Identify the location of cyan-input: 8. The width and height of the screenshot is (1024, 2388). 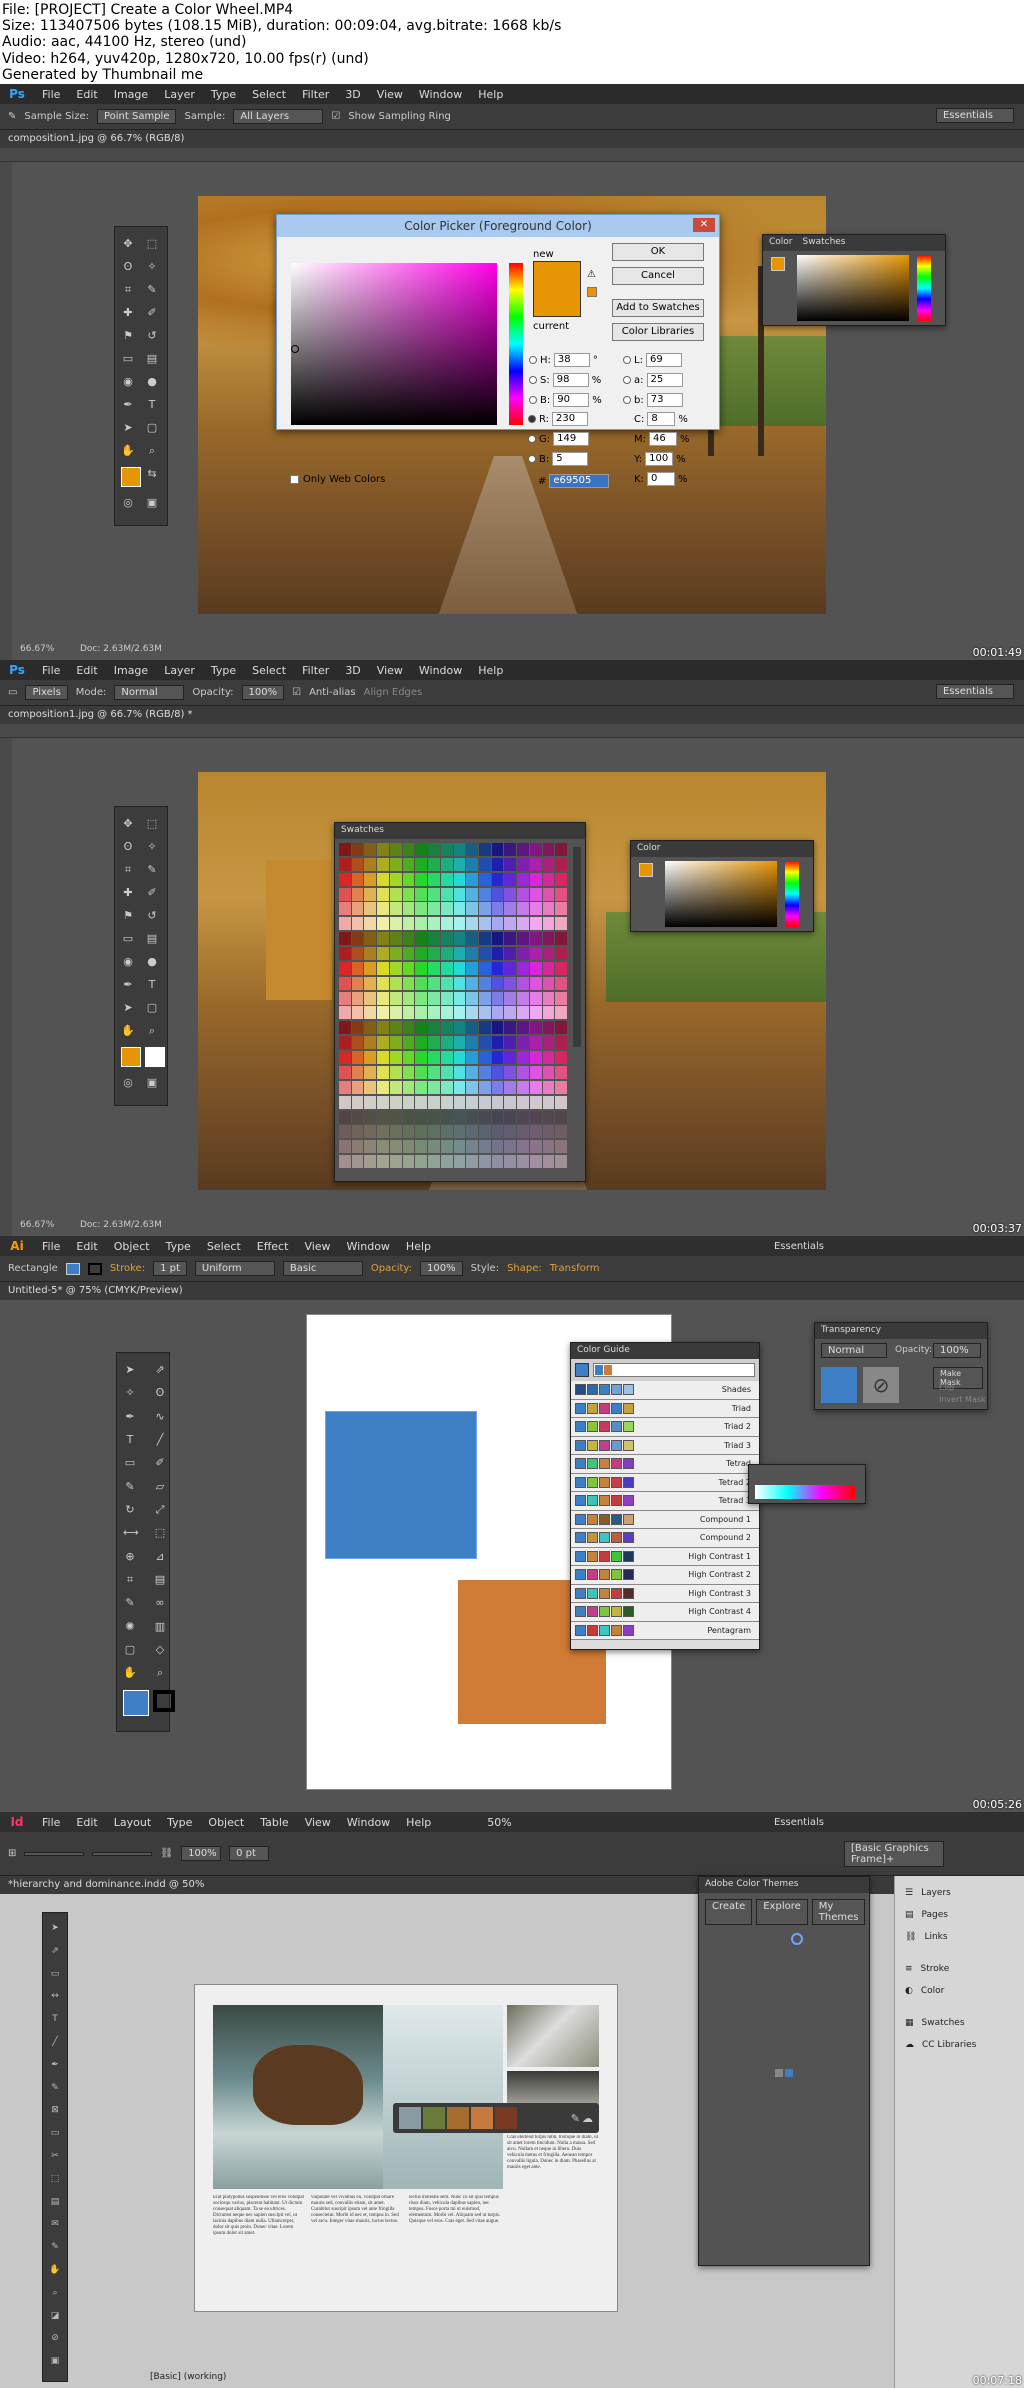
(661, 419).